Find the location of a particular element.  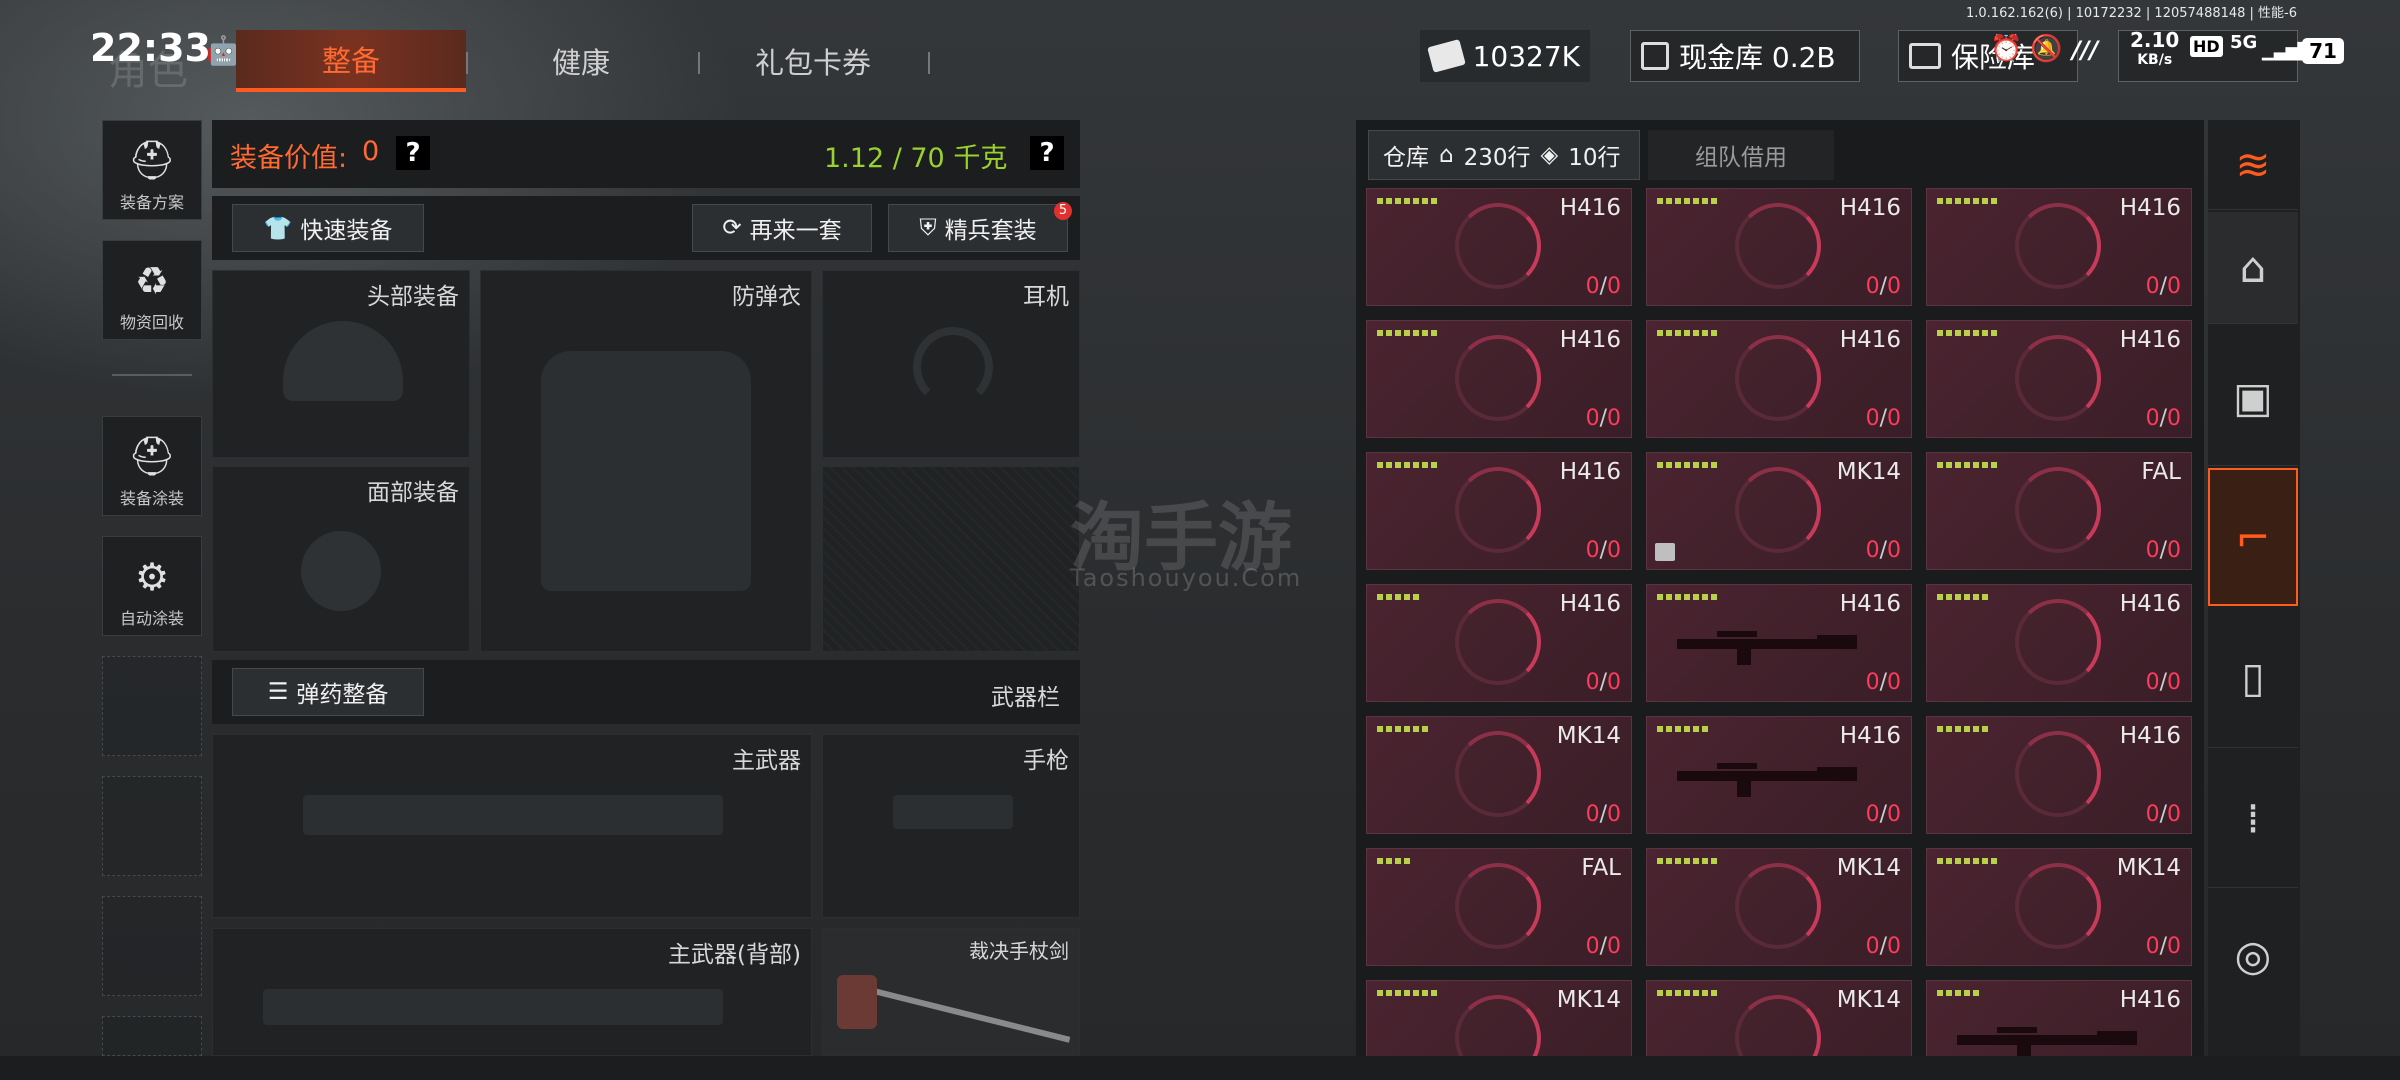

sidebar-loadout-plan: ⛑ 装备方案 is located at coordinates (152, 170).